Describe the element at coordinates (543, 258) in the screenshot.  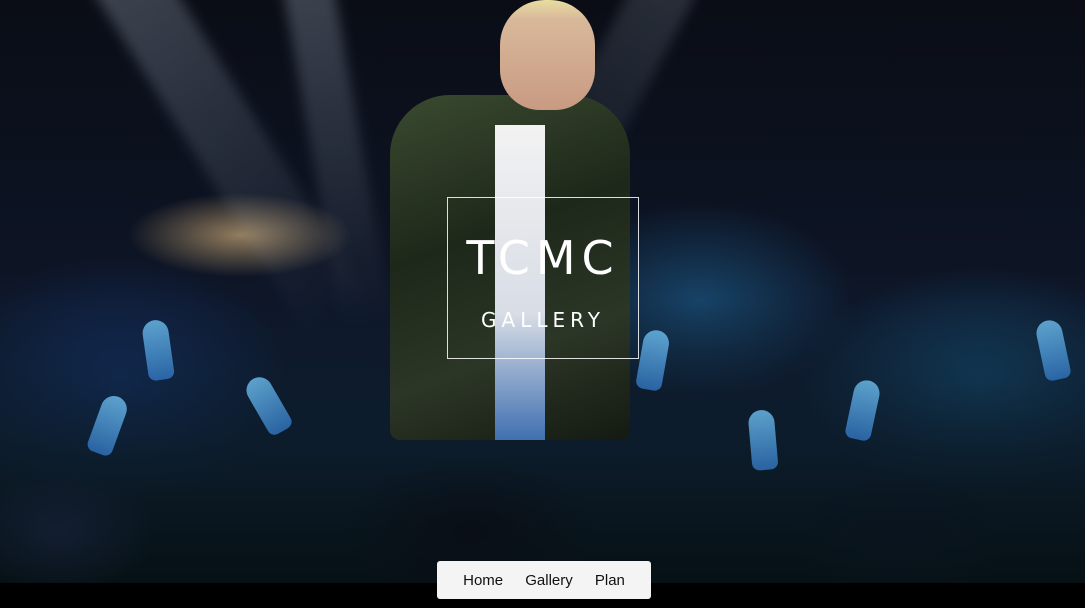
I see `site-title: TCMC` at that location.